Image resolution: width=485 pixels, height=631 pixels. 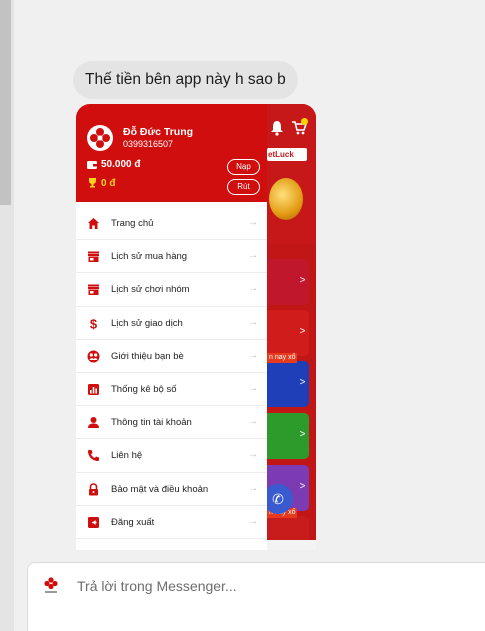 What do you see at coordinates (100, 138) in the screenshot?
I see `app-logo-icon` at bounding box center [100, 138].